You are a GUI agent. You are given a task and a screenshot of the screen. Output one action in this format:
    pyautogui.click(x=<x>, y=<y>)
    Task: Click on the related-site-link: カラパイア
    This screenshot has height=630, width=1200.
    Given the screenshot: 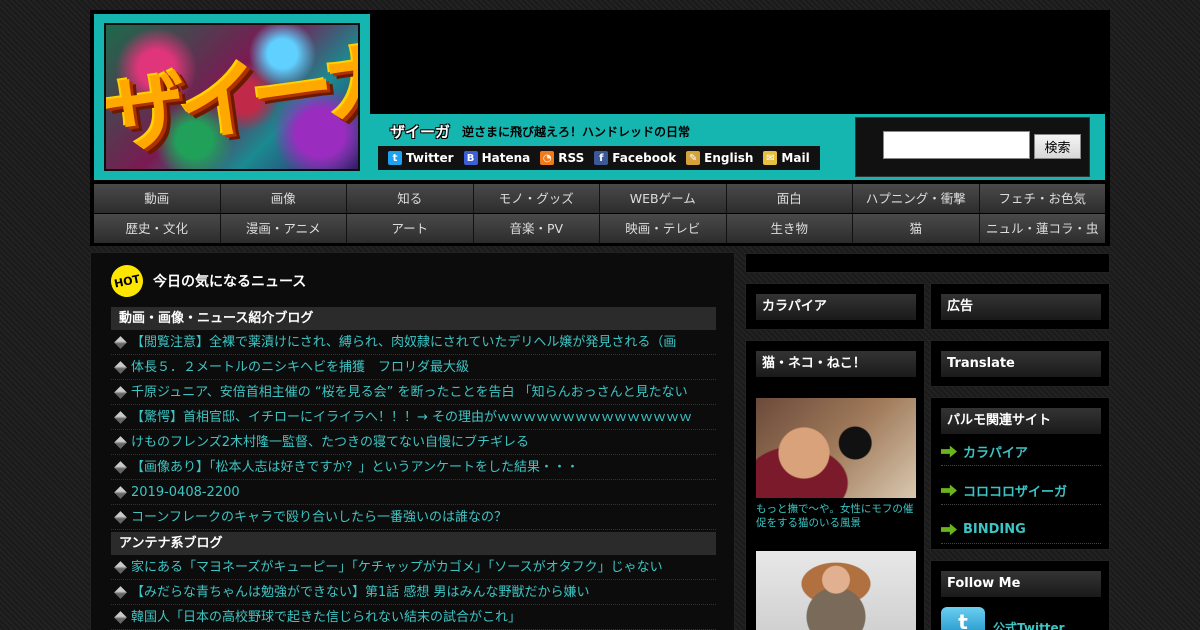 What is the action you would take?
    pyautogui.click(x=1021, y=452)
    